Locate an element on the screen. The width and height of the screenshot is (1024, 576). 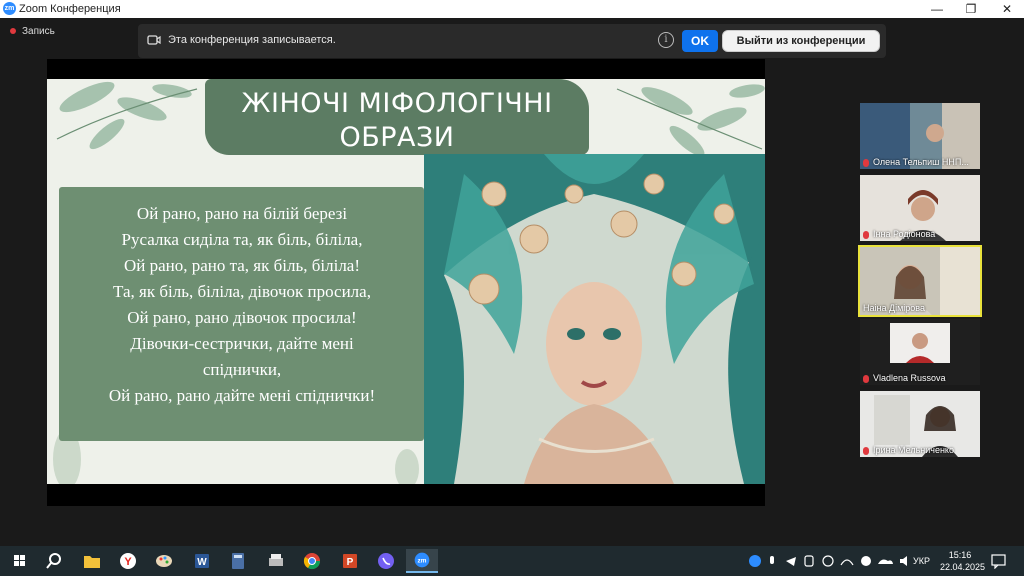
clock-date: 22.04.2025 is located at coordinates (963, 567).